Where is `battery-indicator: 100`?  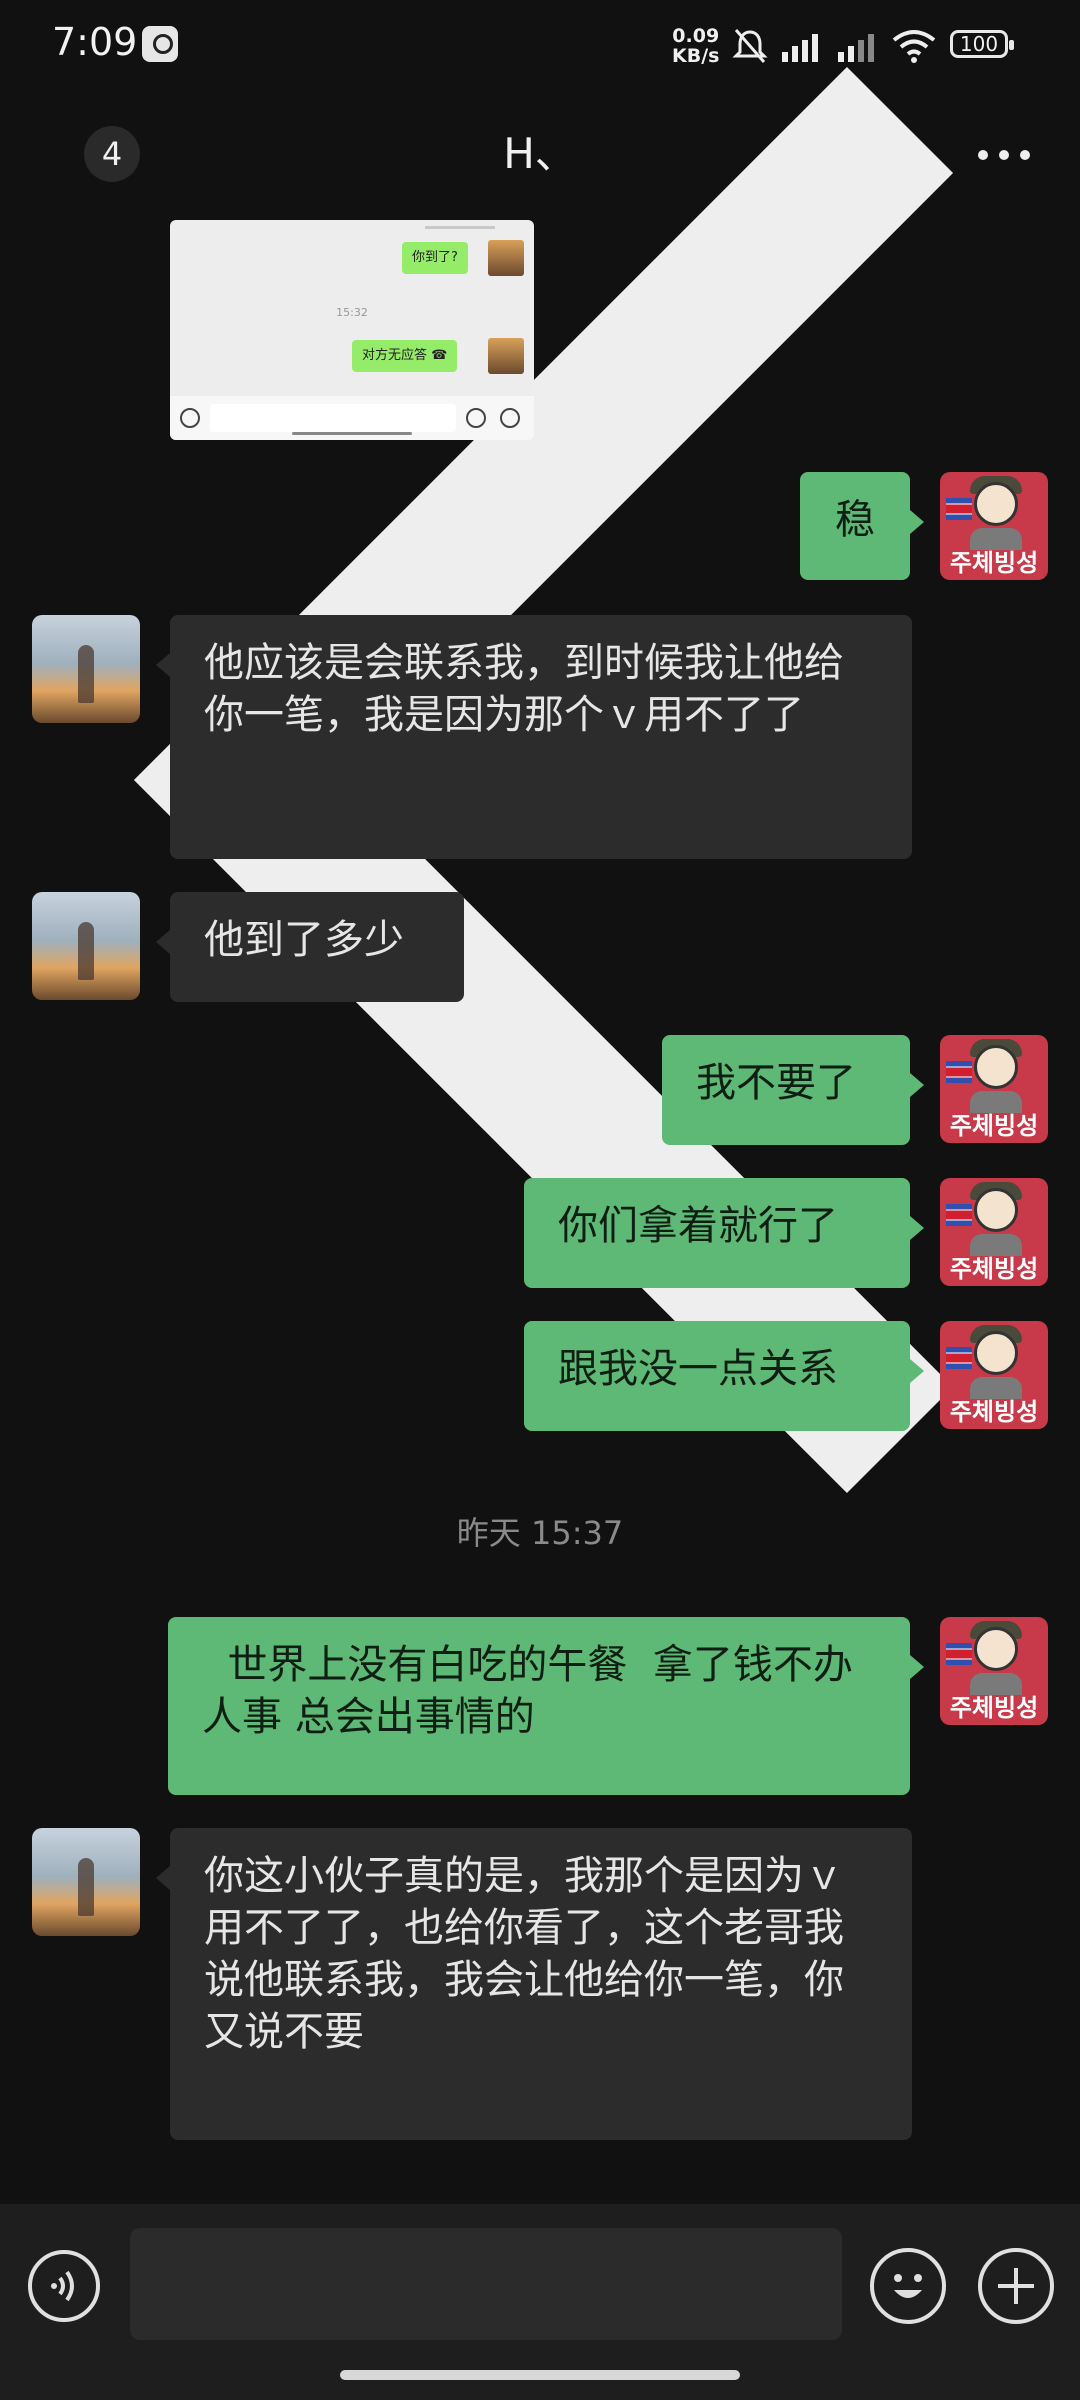
battery-indicator: 100 is located at coordinates (982, 44).